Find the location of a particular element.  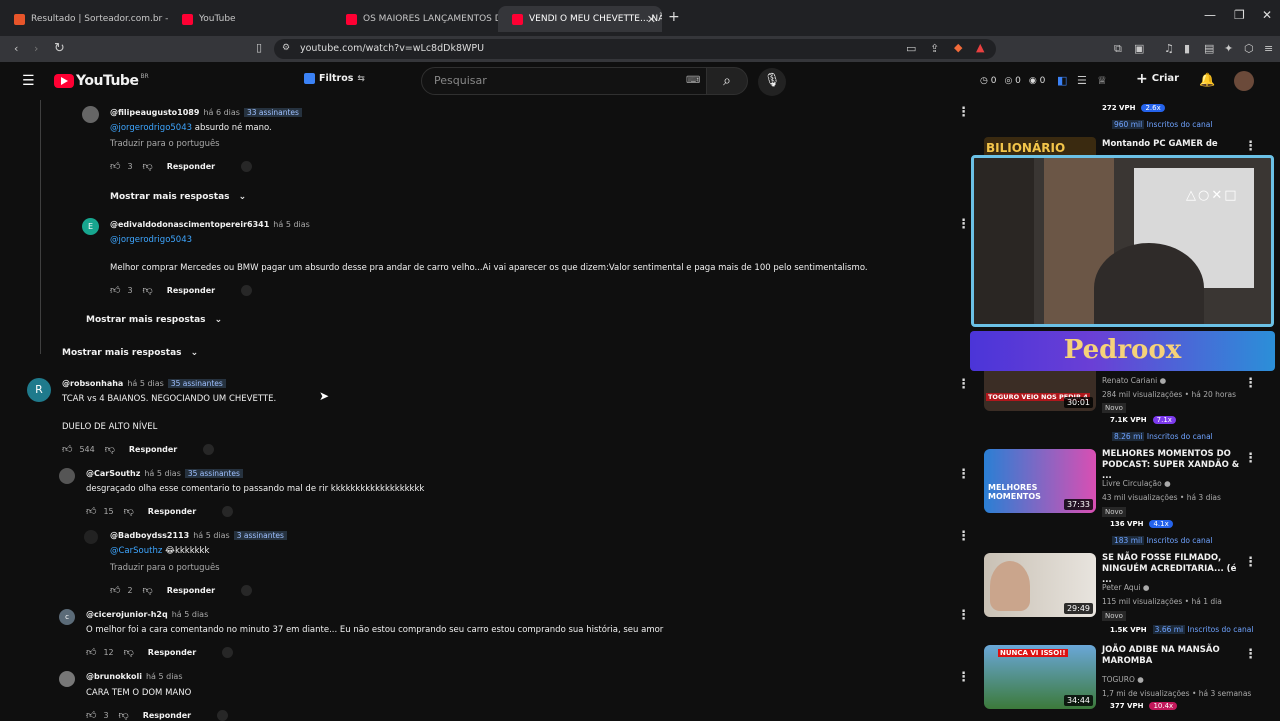

leo-ai-icon: ✦ is located at coordinates (1228, 48).